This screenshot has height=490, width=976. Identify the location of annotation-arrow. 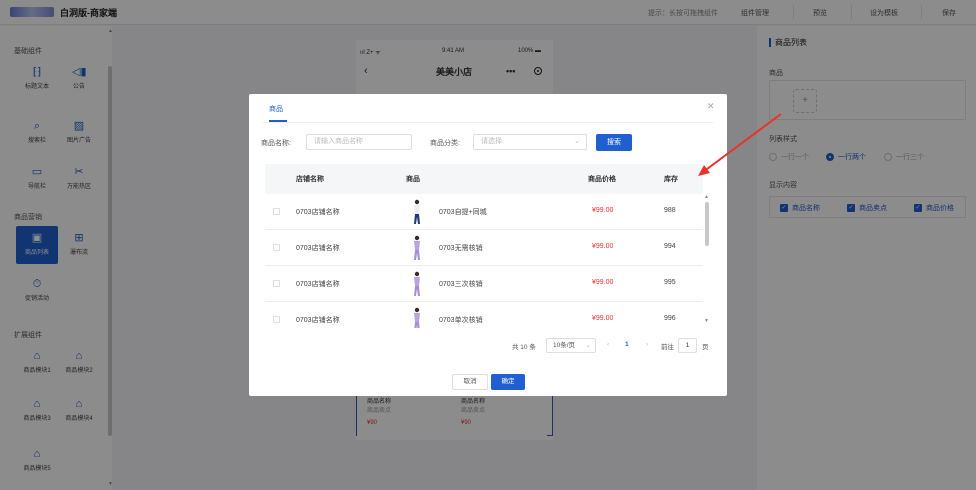
(740, 144).